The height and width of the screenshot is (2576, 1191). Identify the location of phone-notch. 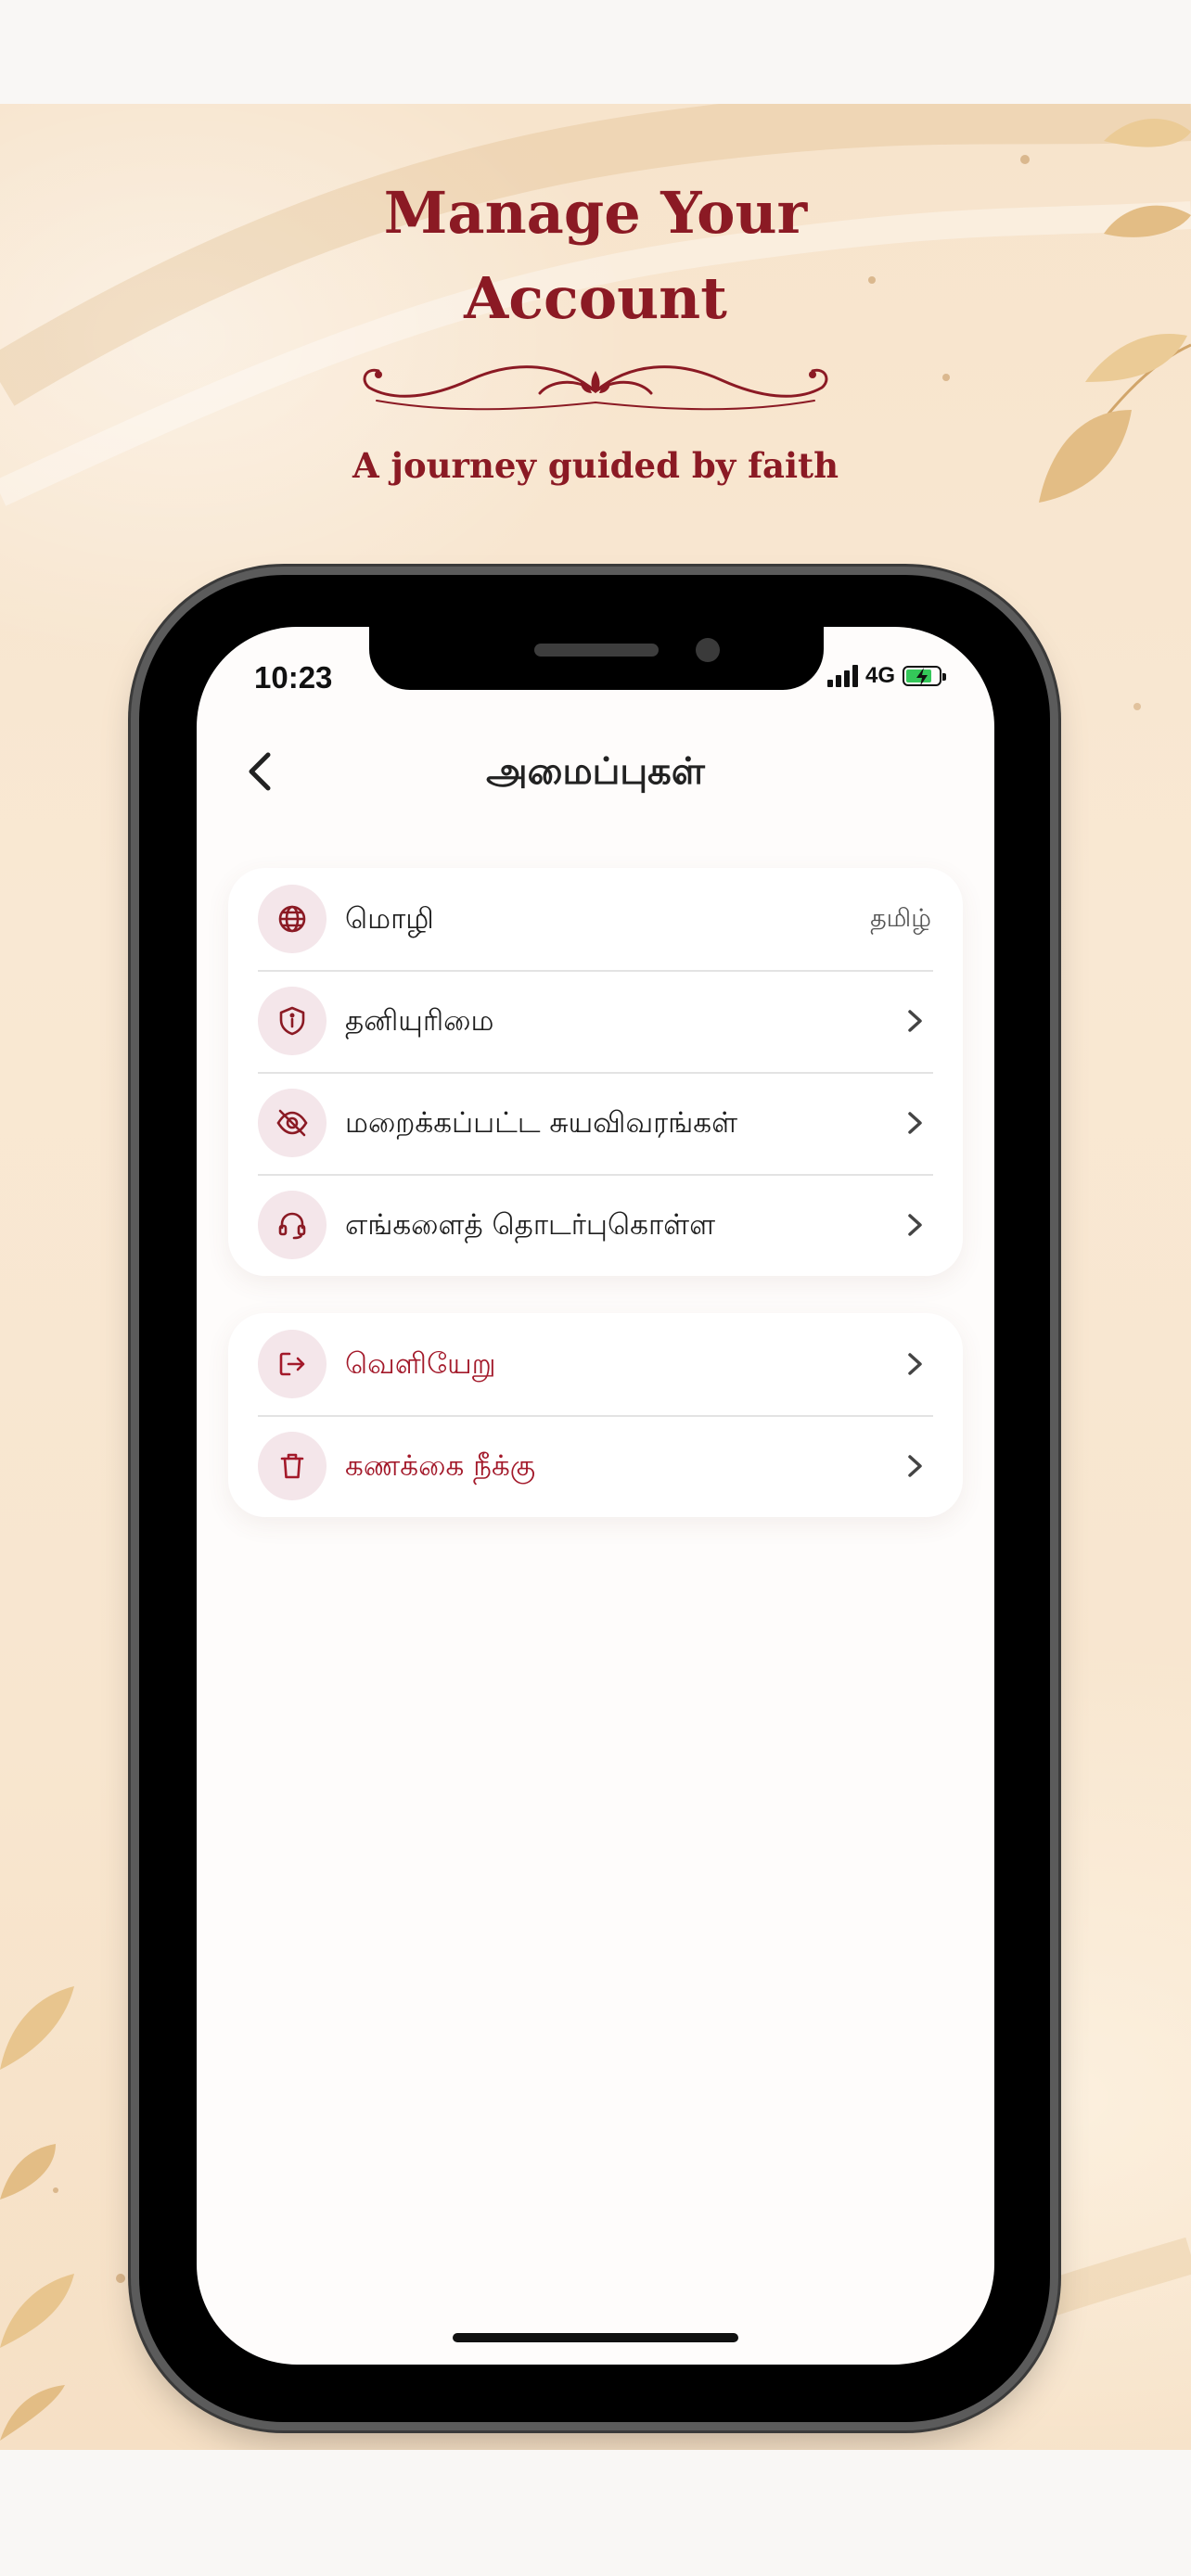
(597, 658).